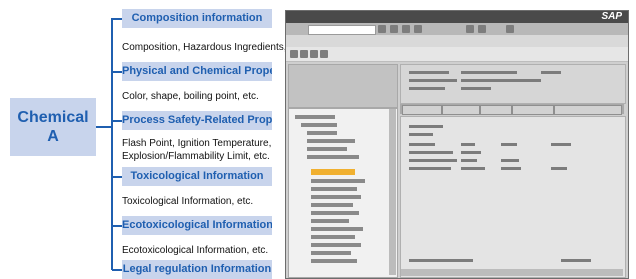 The image size is (636, 279). I want to click on header-composition: Composition information, so click(197, 18).